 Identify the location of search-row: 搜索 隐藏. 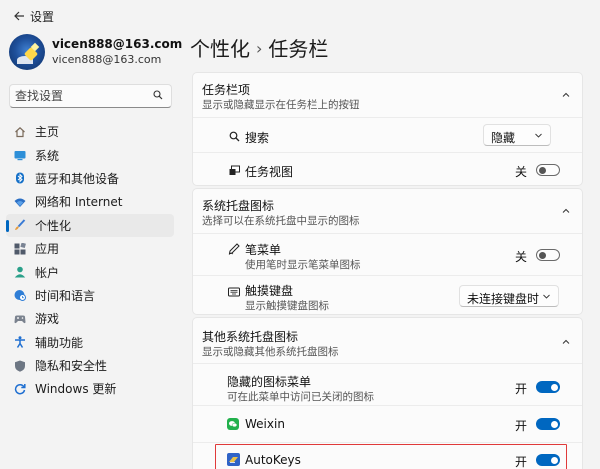
(387, 134).